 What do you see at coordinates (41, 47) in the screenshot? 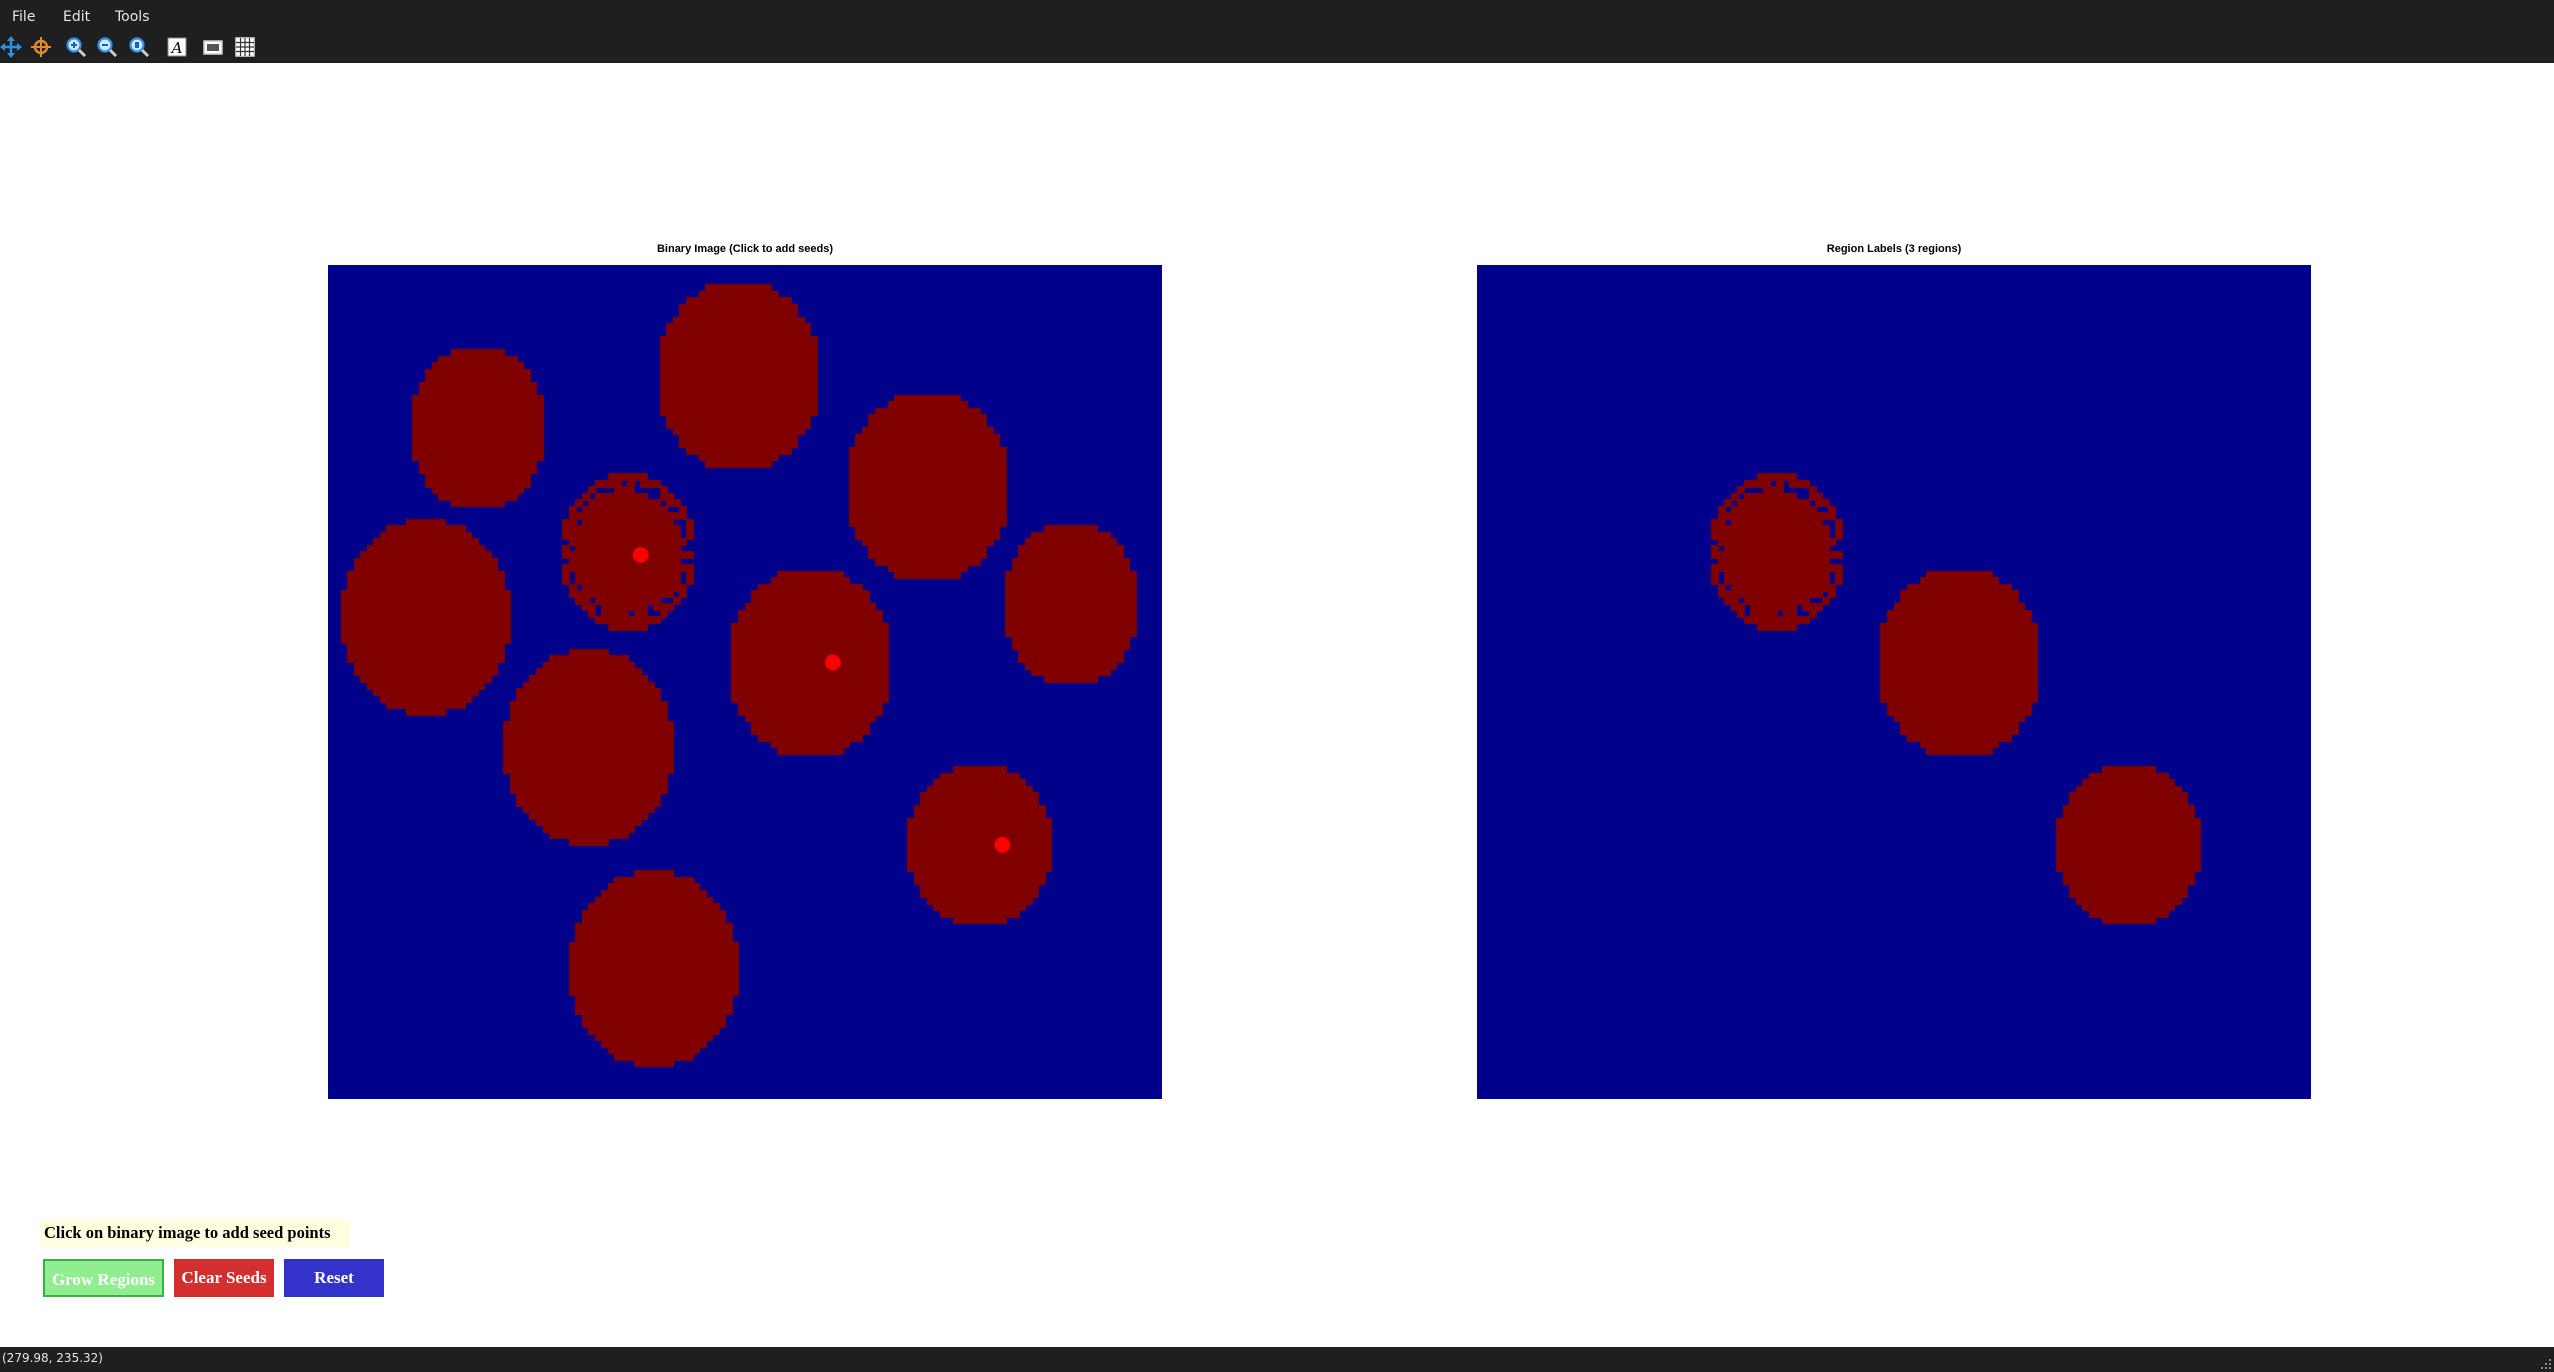
I see `rotate-icon` at bounding box center [41, 47].